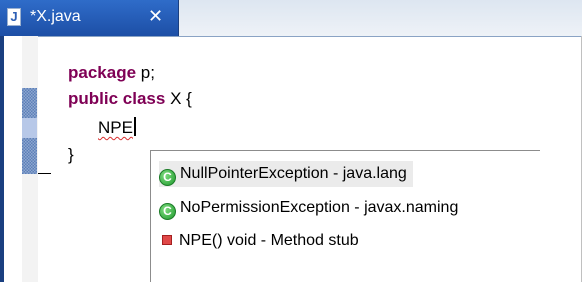 This screenshot has height=282, width=582. I want to click on proposal-label: NoPermissionException - javax.naming, so click(319, 207).